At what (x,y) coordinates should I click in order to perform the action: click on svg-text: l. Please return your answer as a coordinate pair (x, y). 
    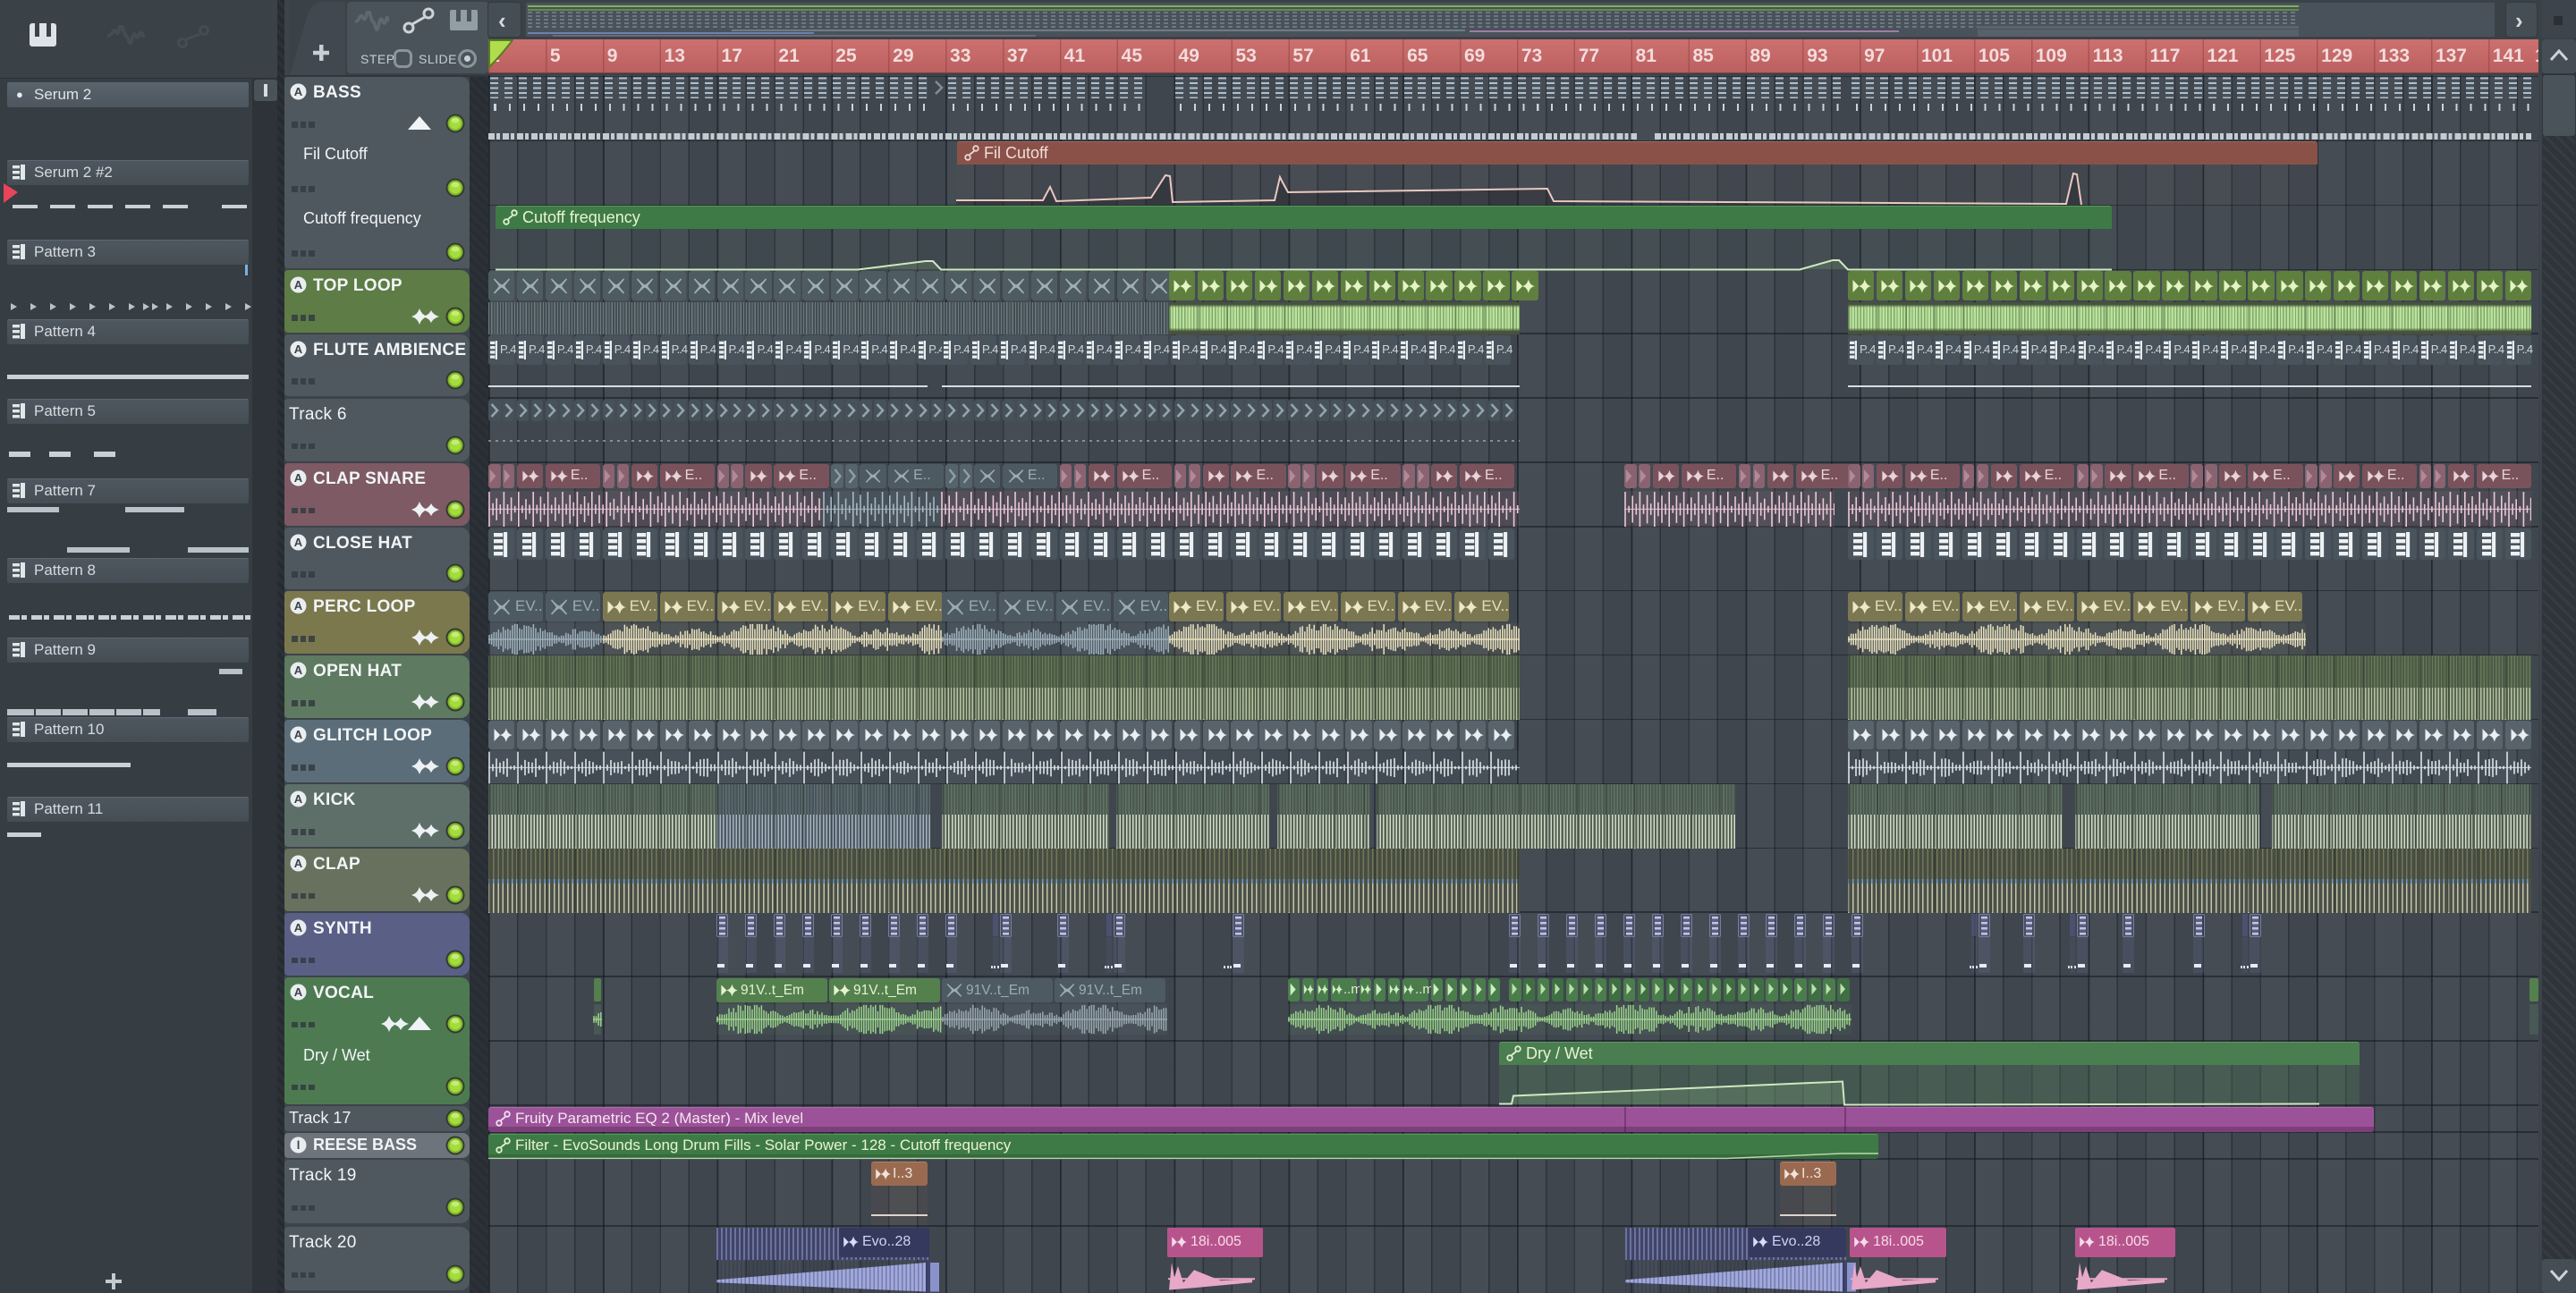
    Looking at the image, I should click on (299, 1145).